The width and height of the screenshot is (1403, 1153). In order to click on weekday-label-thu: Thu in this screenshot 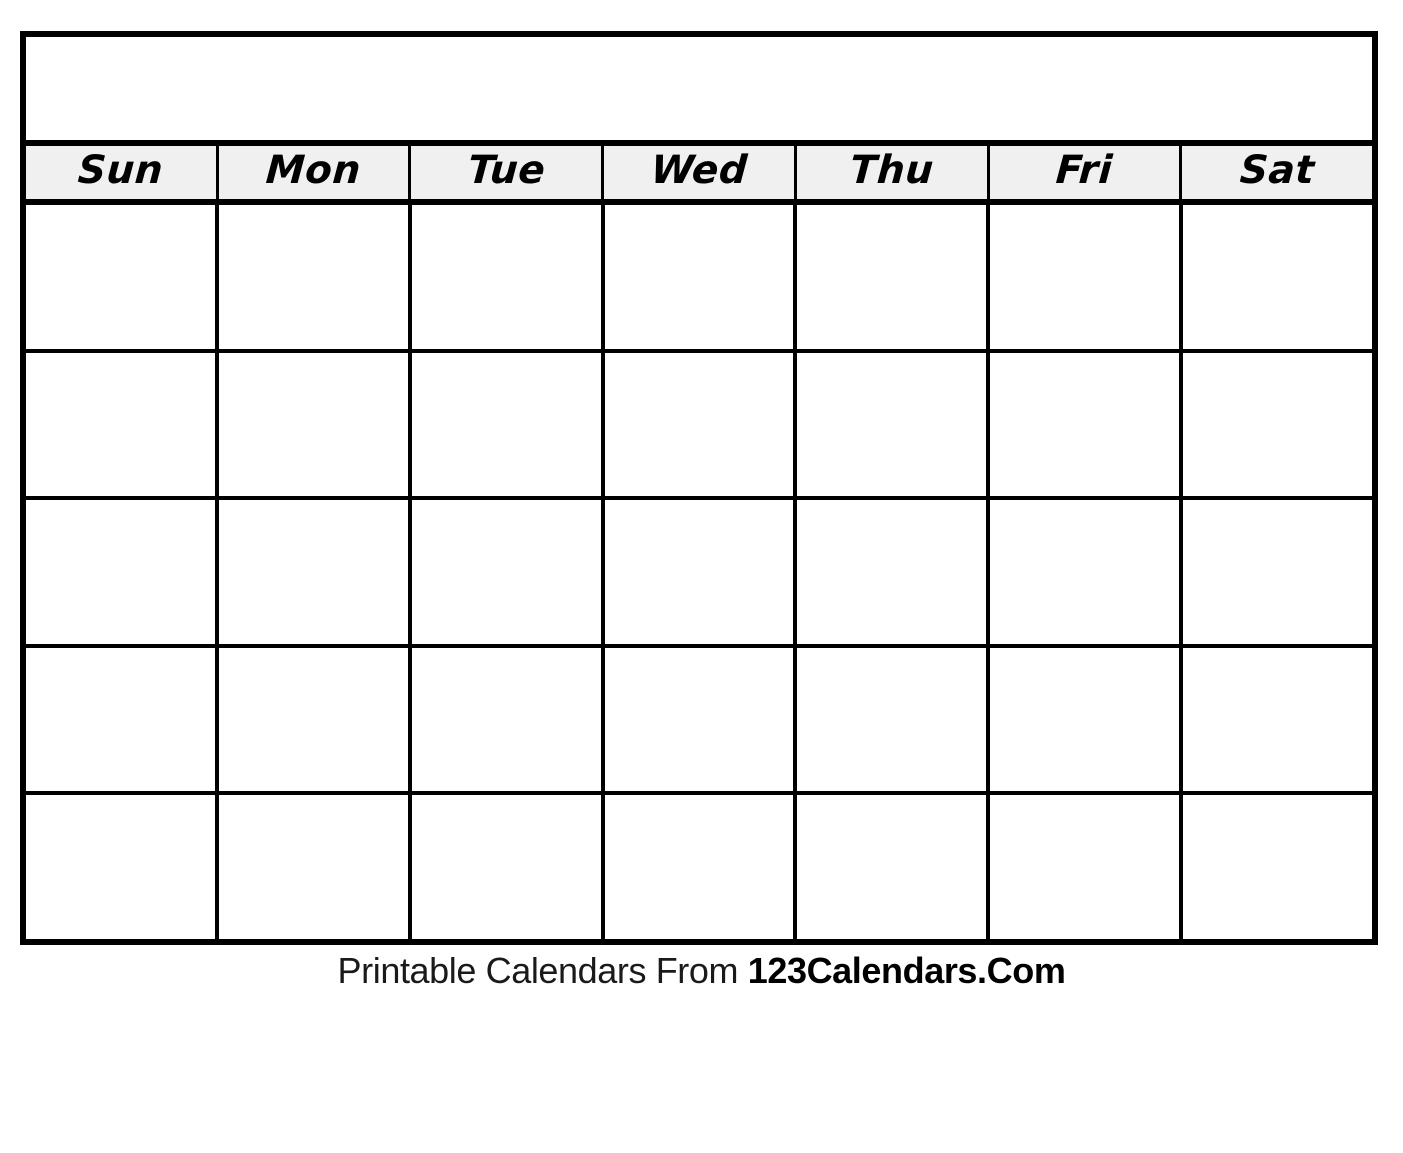, I will do `click(892, 170)`.